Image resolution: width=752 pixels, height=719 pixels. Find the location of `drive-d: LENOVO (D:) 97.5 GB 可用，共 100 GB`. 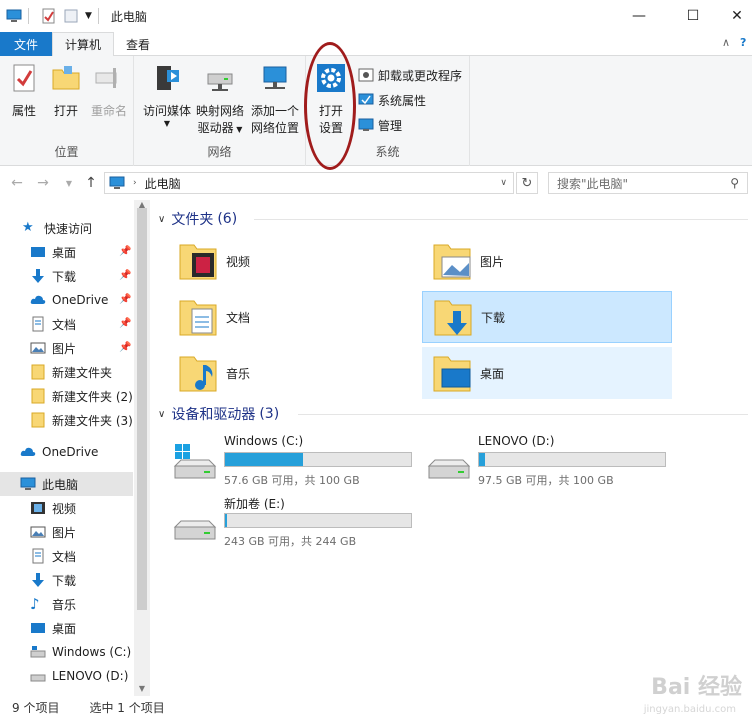

drive-d: LENOVO (D:) 97.5 GB 可用，共 100 GB is located at coordinates (551, 462).